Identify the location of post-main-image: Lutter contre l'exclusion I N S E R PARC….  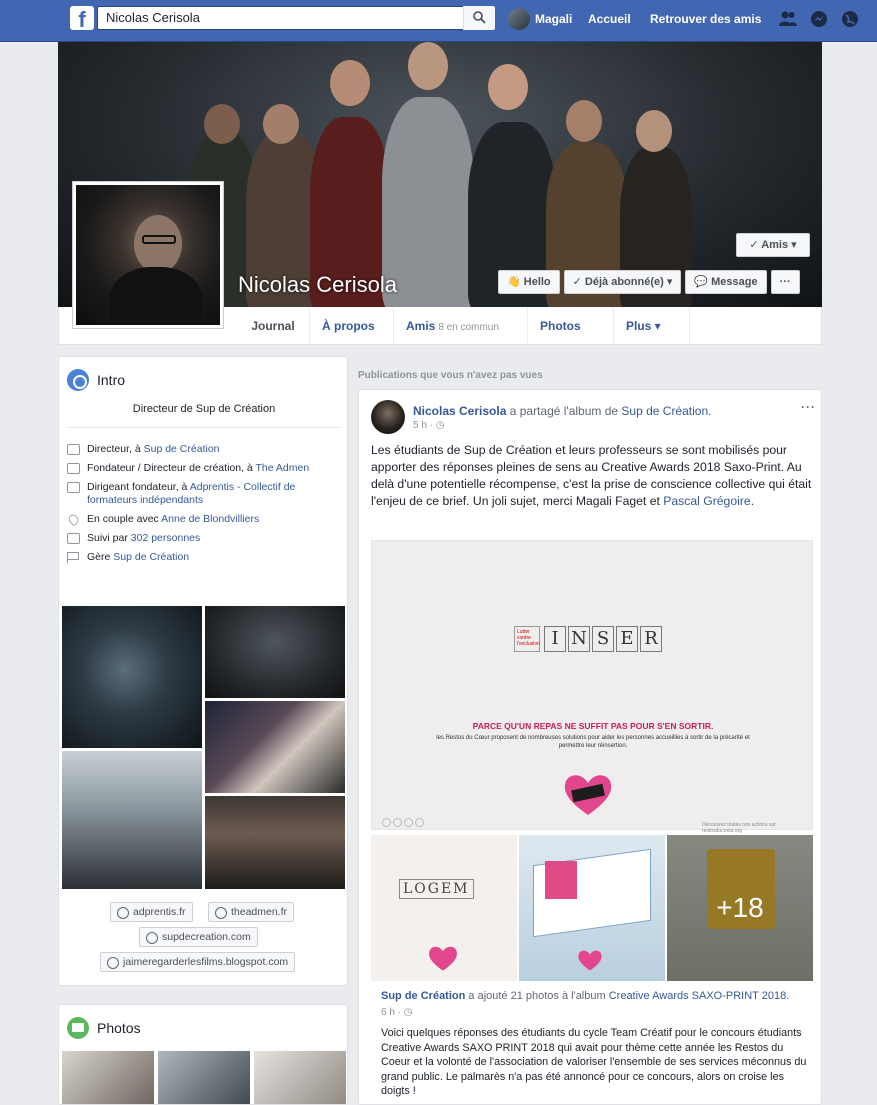
(592, 687).